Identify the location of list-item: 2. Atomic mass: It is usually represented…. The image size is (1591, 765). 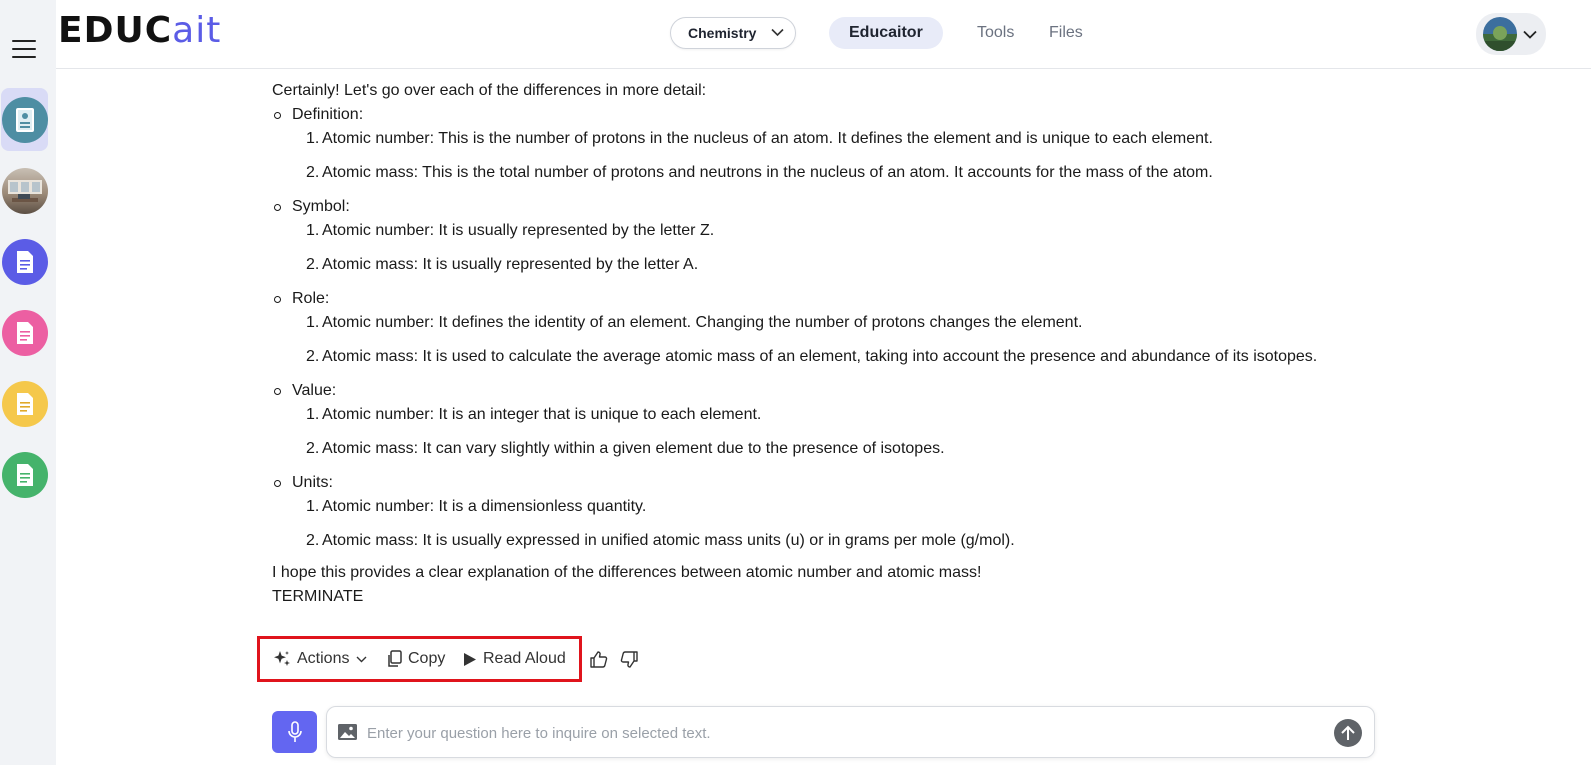
(502, 264).